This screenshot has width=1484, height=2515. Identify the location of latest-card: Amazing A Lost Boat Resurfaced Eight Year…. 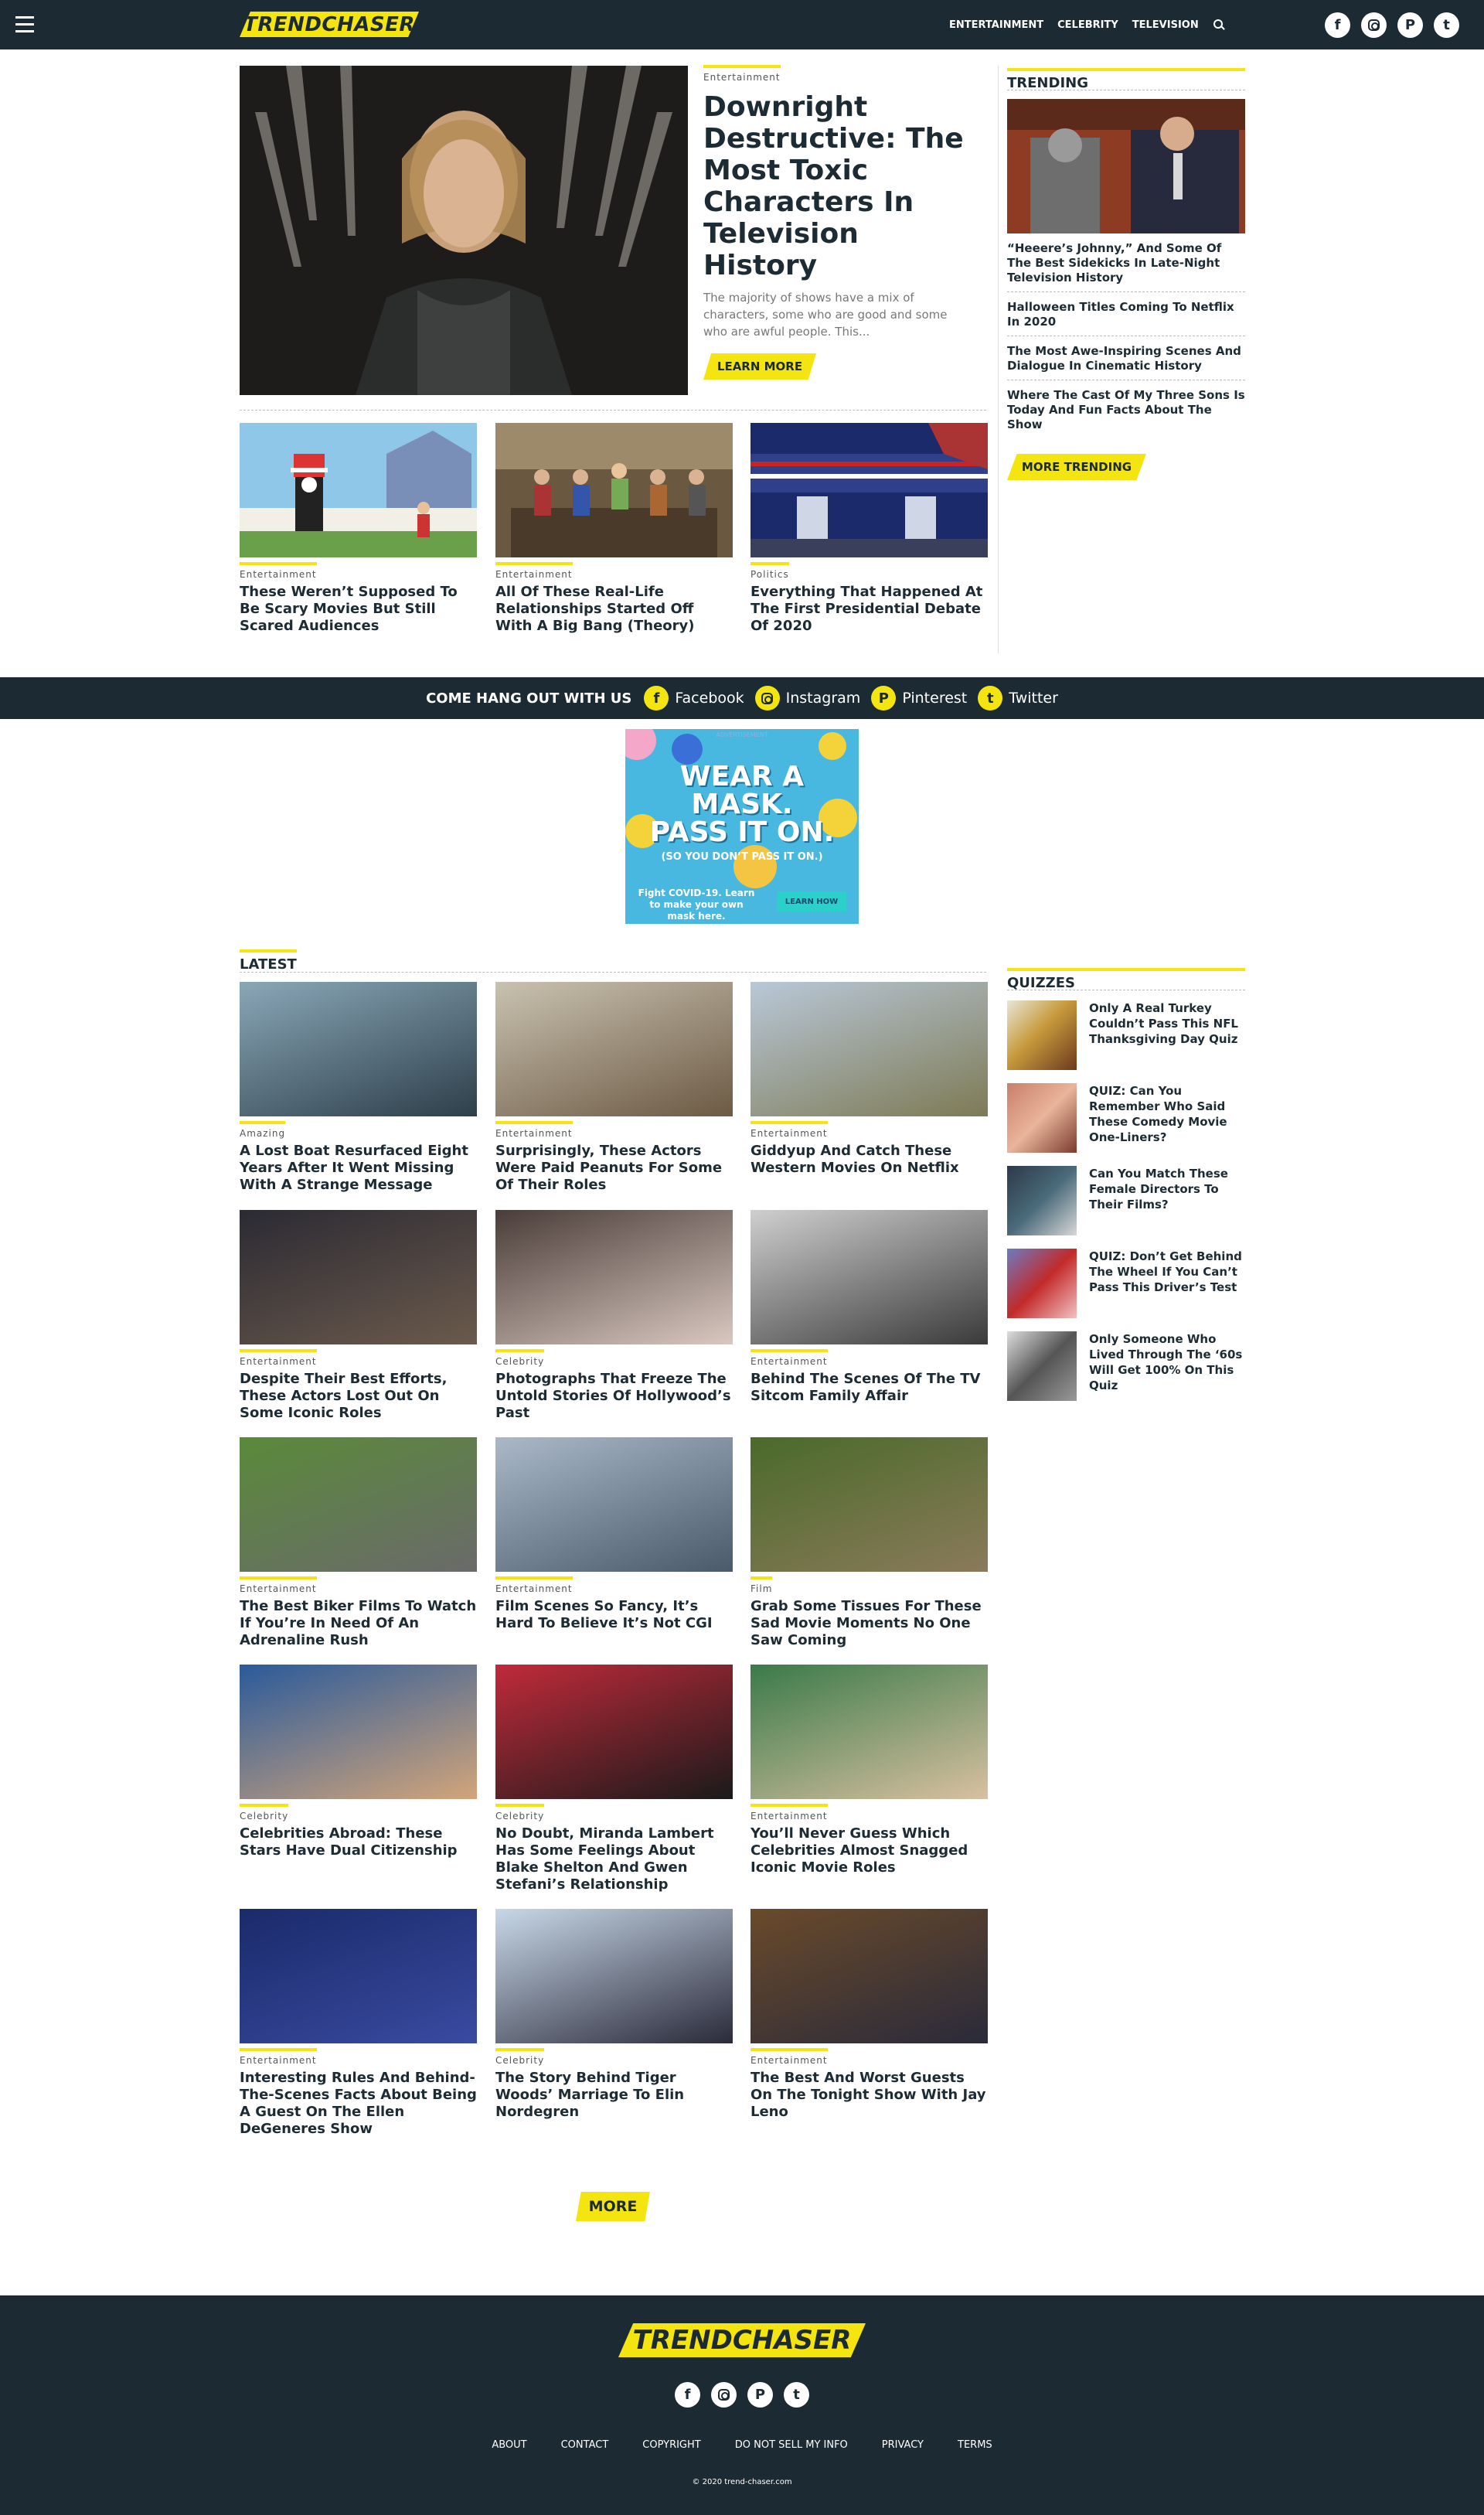
(358, 1088).